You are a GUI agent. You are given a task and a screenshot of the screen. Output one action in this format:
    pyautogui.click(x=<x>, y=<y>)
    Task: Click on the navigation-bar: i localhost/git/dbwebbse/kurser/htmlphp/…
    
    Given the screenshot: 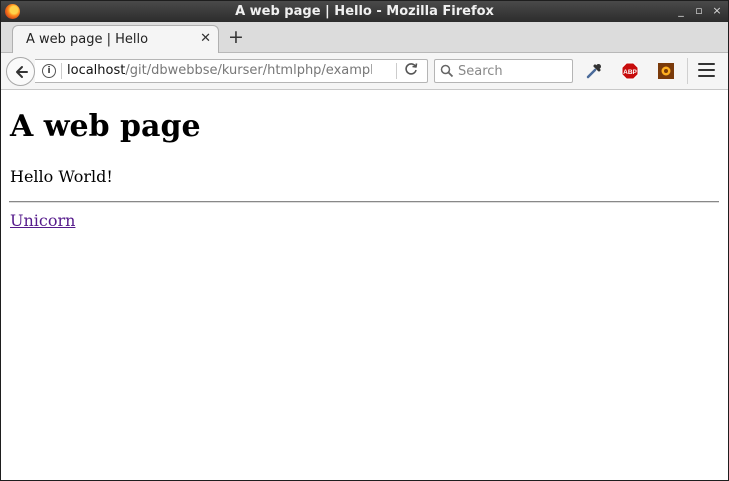 What is the action you would take?
    pyautogui.click(x=364, y=71)
    